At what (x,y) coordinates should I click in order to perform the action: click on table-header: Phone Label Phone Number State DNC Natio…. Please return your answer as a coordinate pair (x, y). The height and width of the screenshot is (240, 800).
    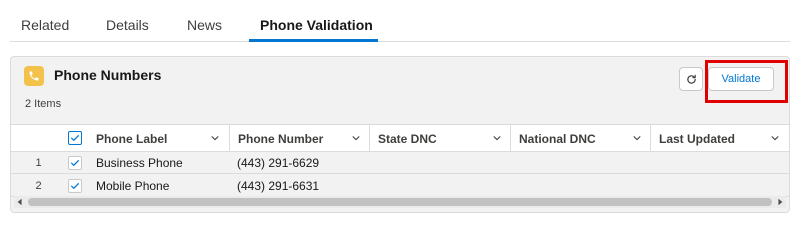
    Looking at the image, I should click on (400, 138).